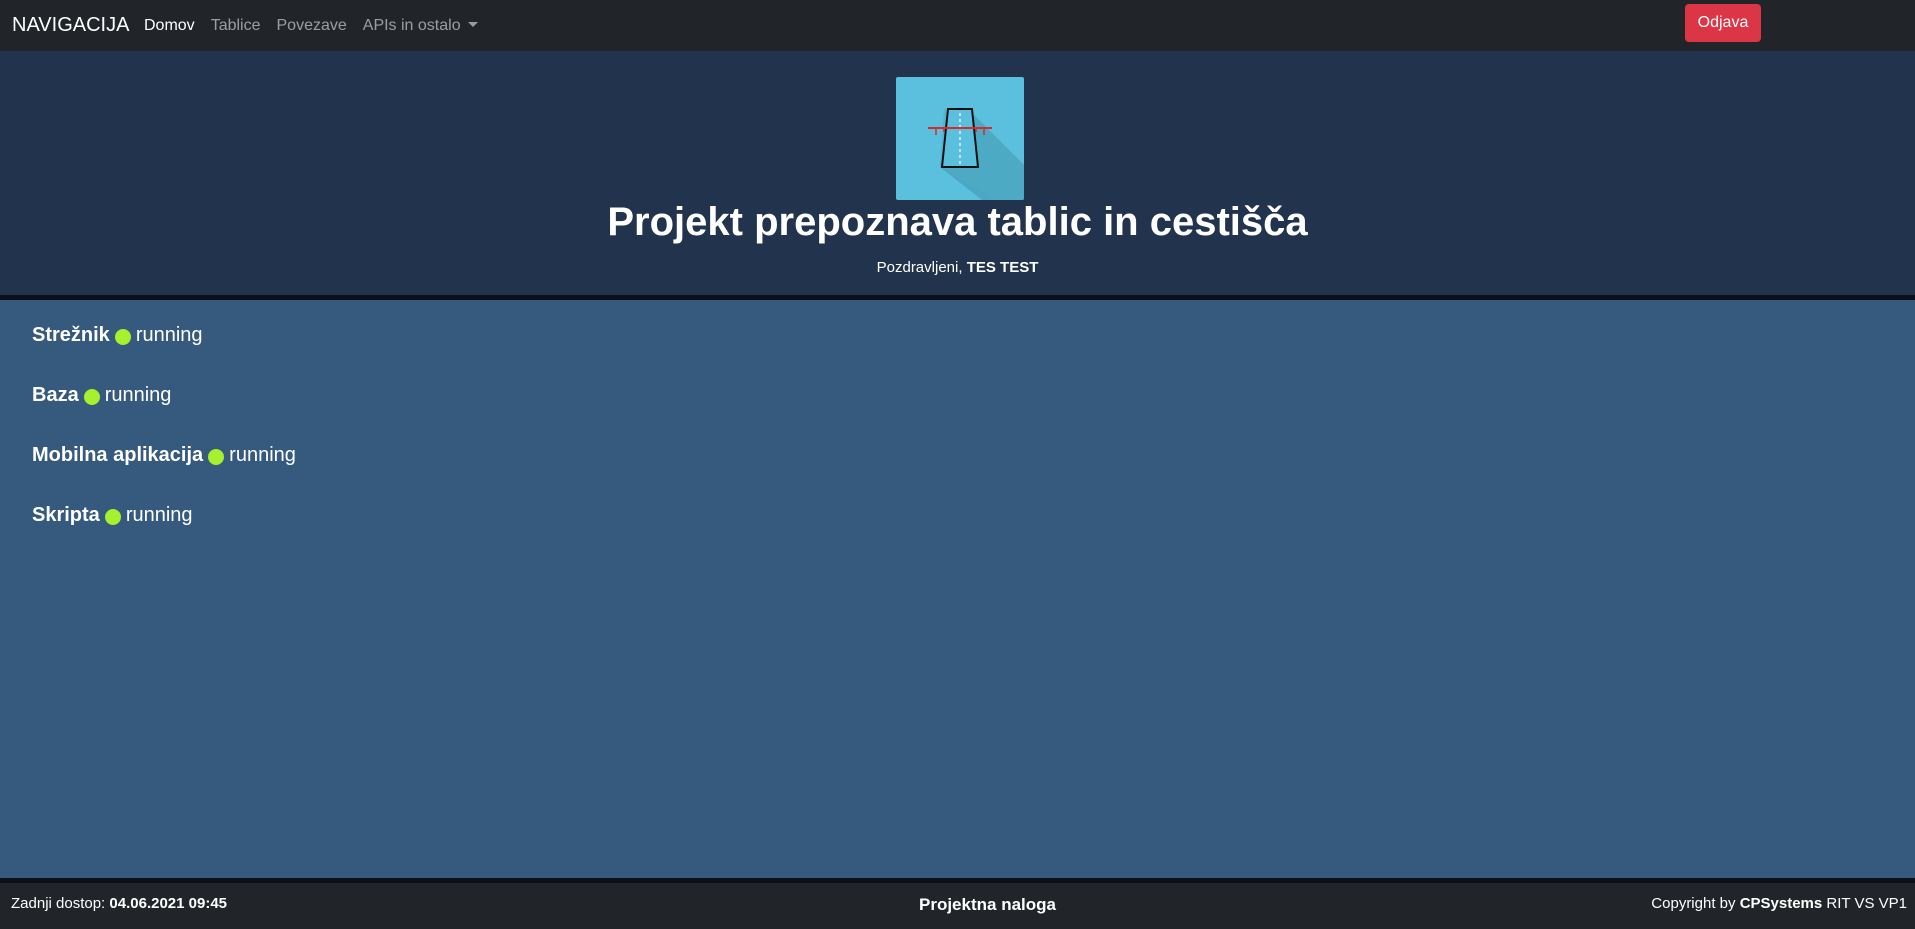 This screenshot has height=929, width=1915. What do you see at coordinates (960, 138) in the screenshot?
I see `highway-road-icon` at bounding box center [960, 138].